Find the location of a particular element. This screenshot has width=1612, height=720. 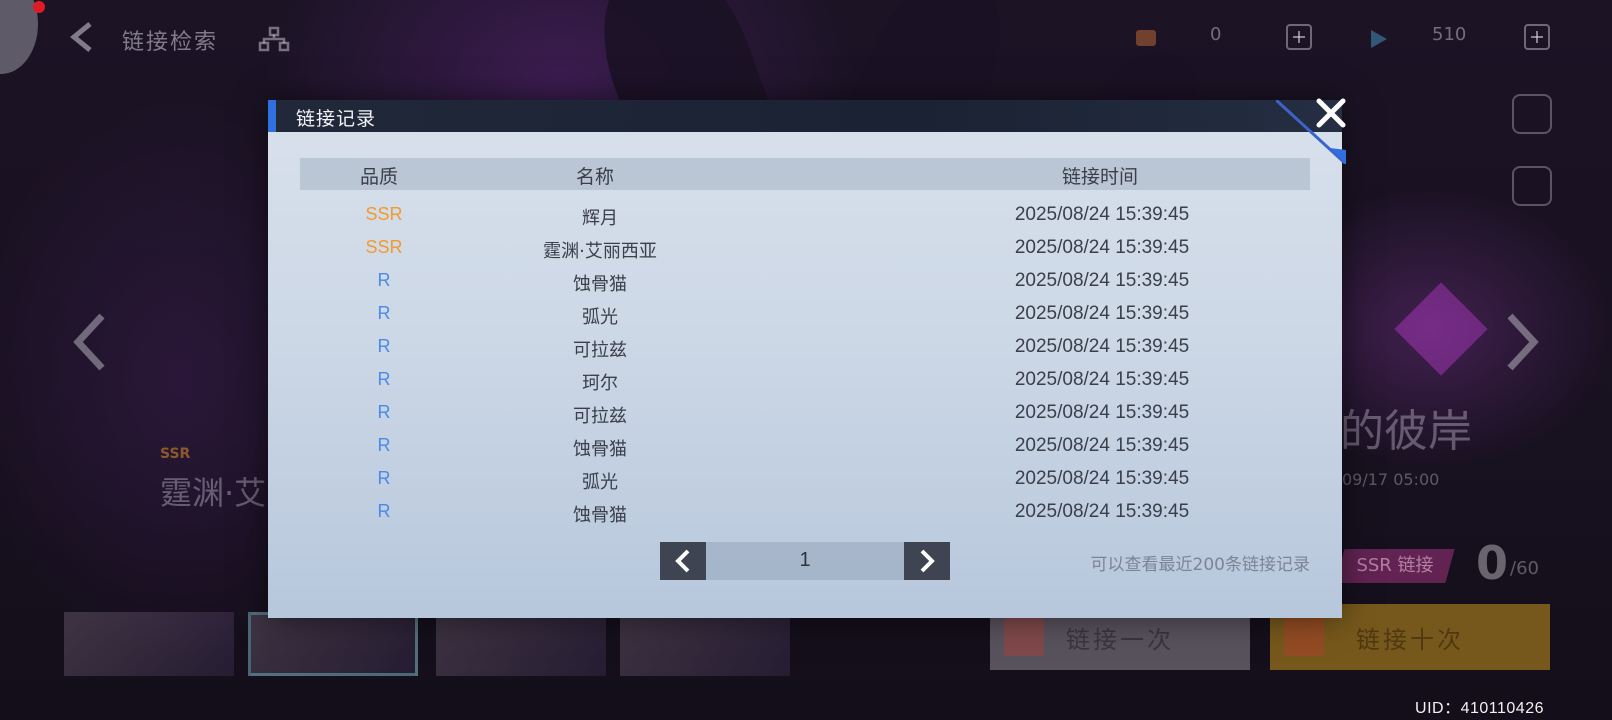

energy-value: 510 is located at coordinates (1449, 34).